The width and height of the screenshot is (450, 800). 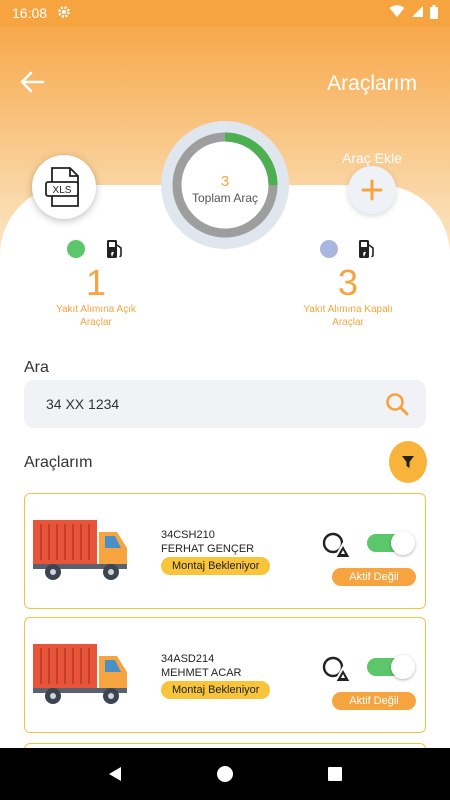 I want to click on add-vehicle-label: Araç Ekle, so click(x=372, y=158).